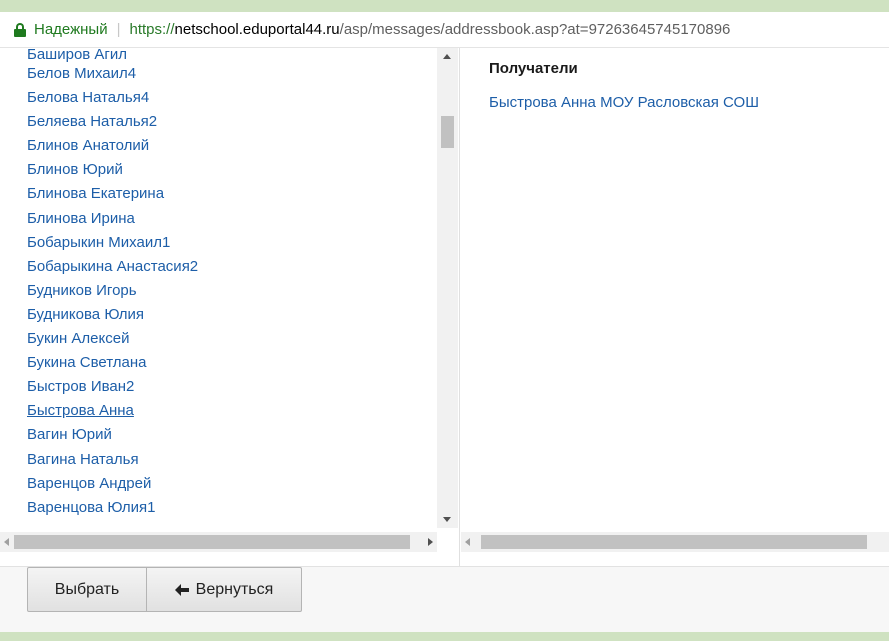 Image resolution: width=889 pixels, height=641 pixels. I want to click on select-button: Выбрать, so click(87, 589).